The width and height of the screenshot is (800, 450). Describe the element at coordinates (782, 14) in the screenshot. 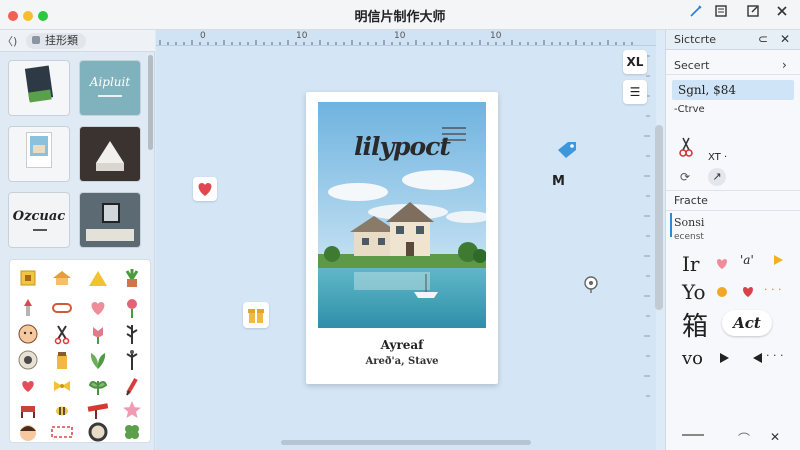

I see `close-icon` at that location.